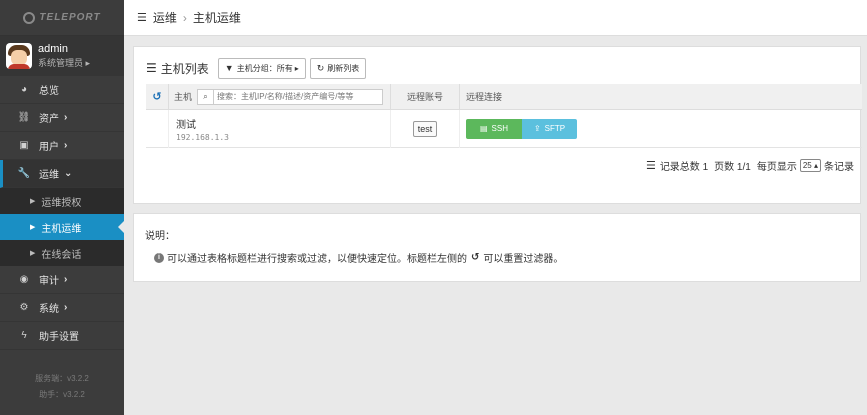 Image resolution: width=867 pixels, height=415 pixels. Describe the element at coordinates (157, 96) in the screenshot. I see `reset-filter-icon: ↺` at that location.